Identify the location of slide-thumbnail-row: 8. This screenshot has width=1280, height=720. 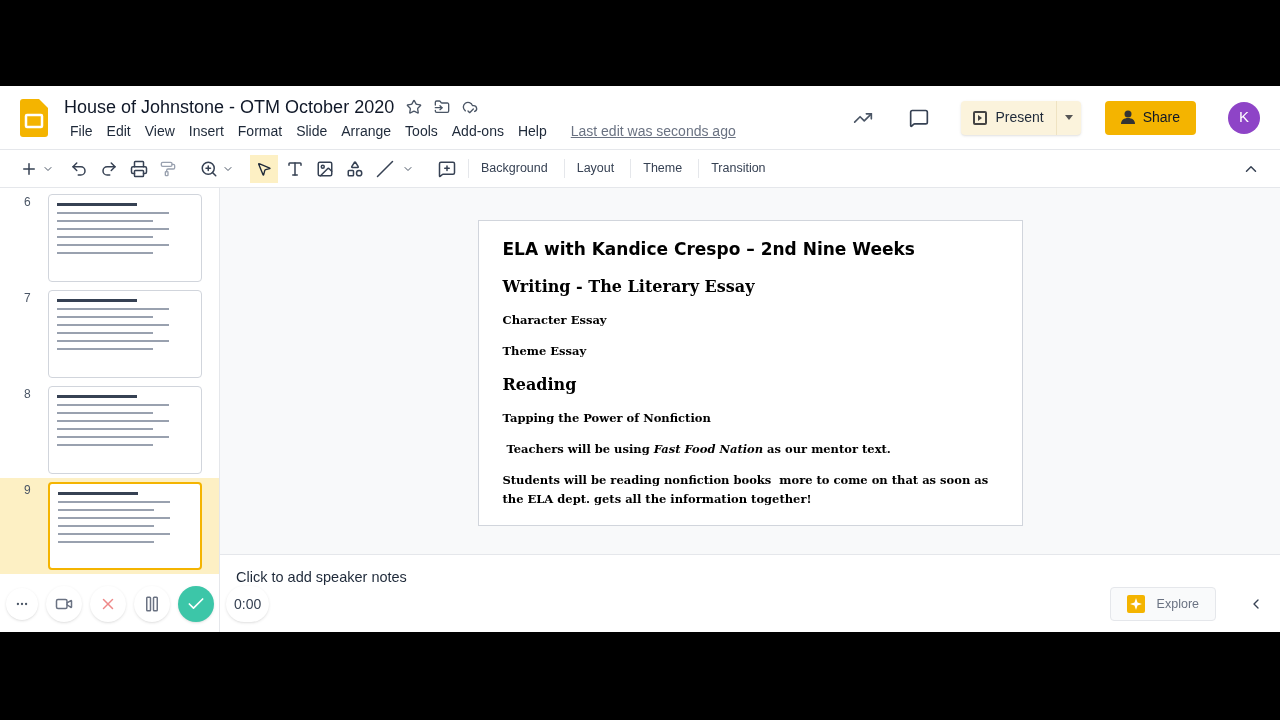
(109, 430).